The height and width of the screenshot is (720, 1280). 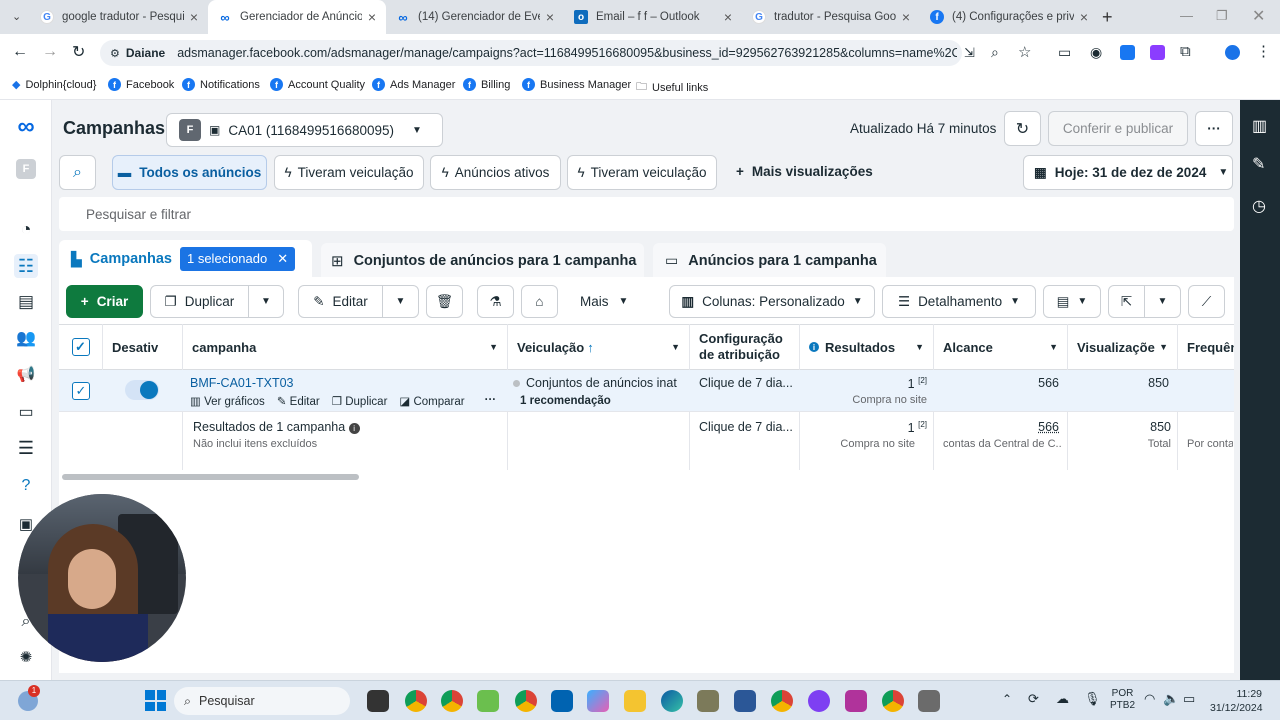 I want to click on edit-button: ✎ Editar, so click(x=340, y=301).